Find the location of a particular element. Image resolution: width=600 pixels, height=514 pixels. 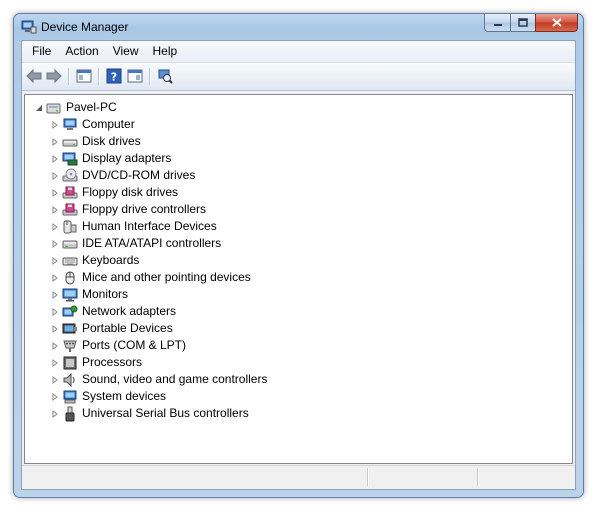

floppy-disk-icon is located at coordinates (70, 193).